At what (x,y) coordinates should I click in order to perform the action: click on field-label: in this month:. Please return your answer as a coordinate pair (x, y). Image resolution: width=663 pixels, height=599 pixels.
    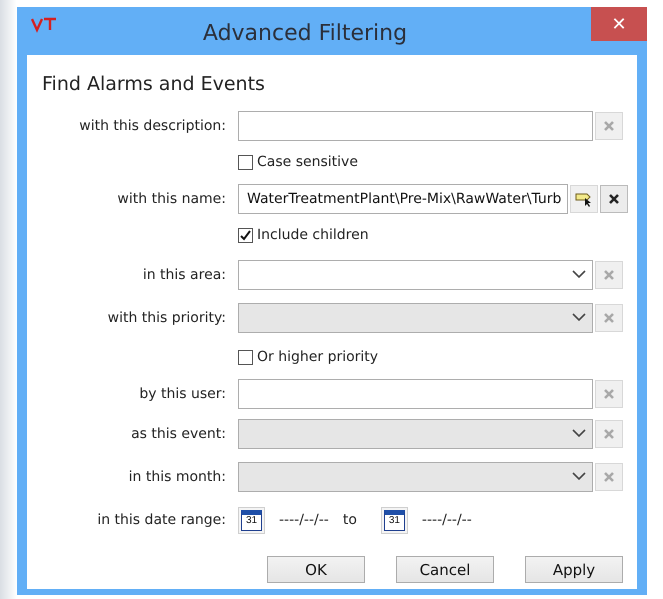
    Looking at the image, I should click on (177, 476).